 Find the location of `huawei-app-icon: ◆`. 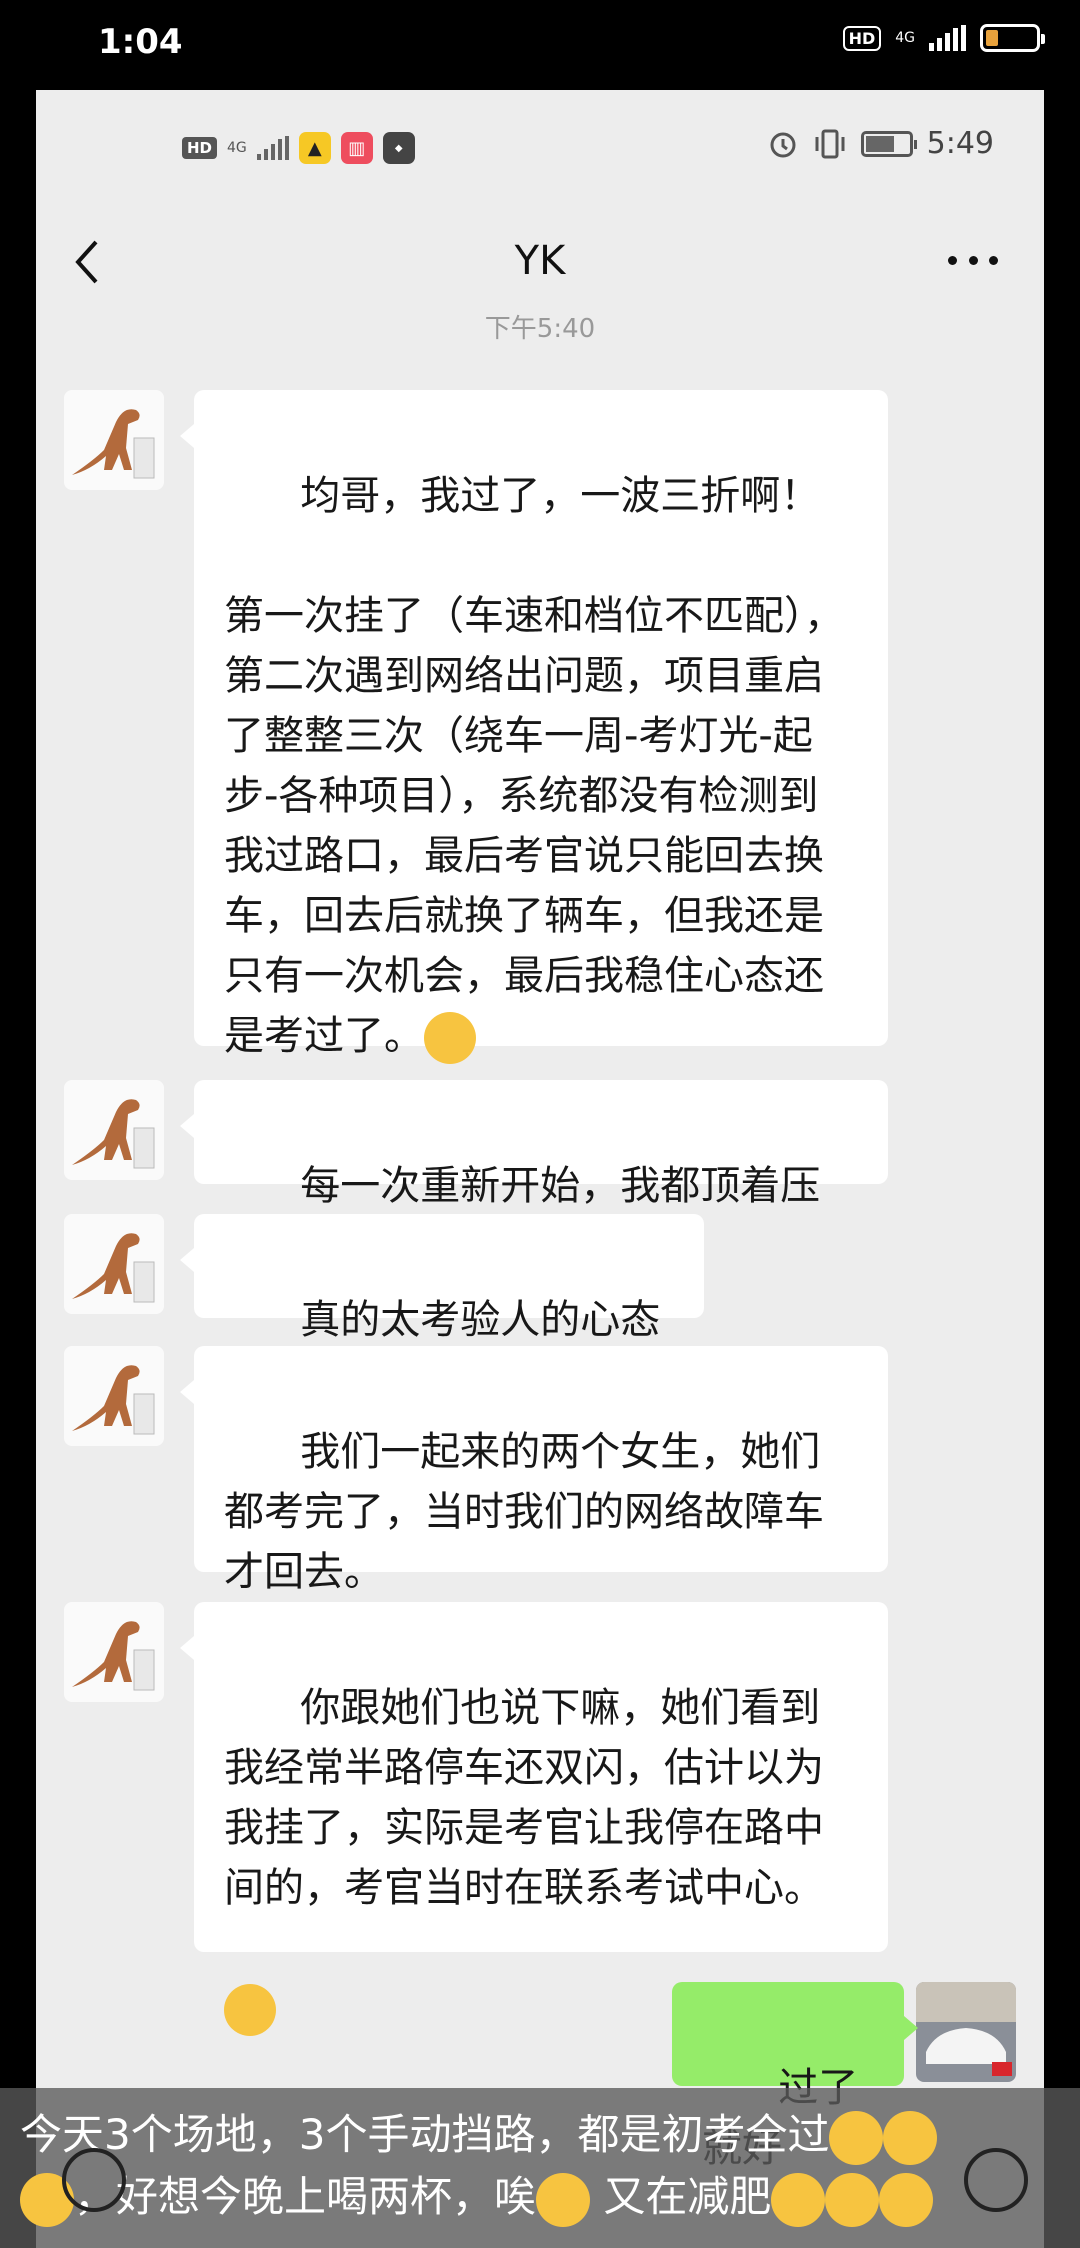

huawei-app-icon: ◆ is located at coordinates (398, 148).